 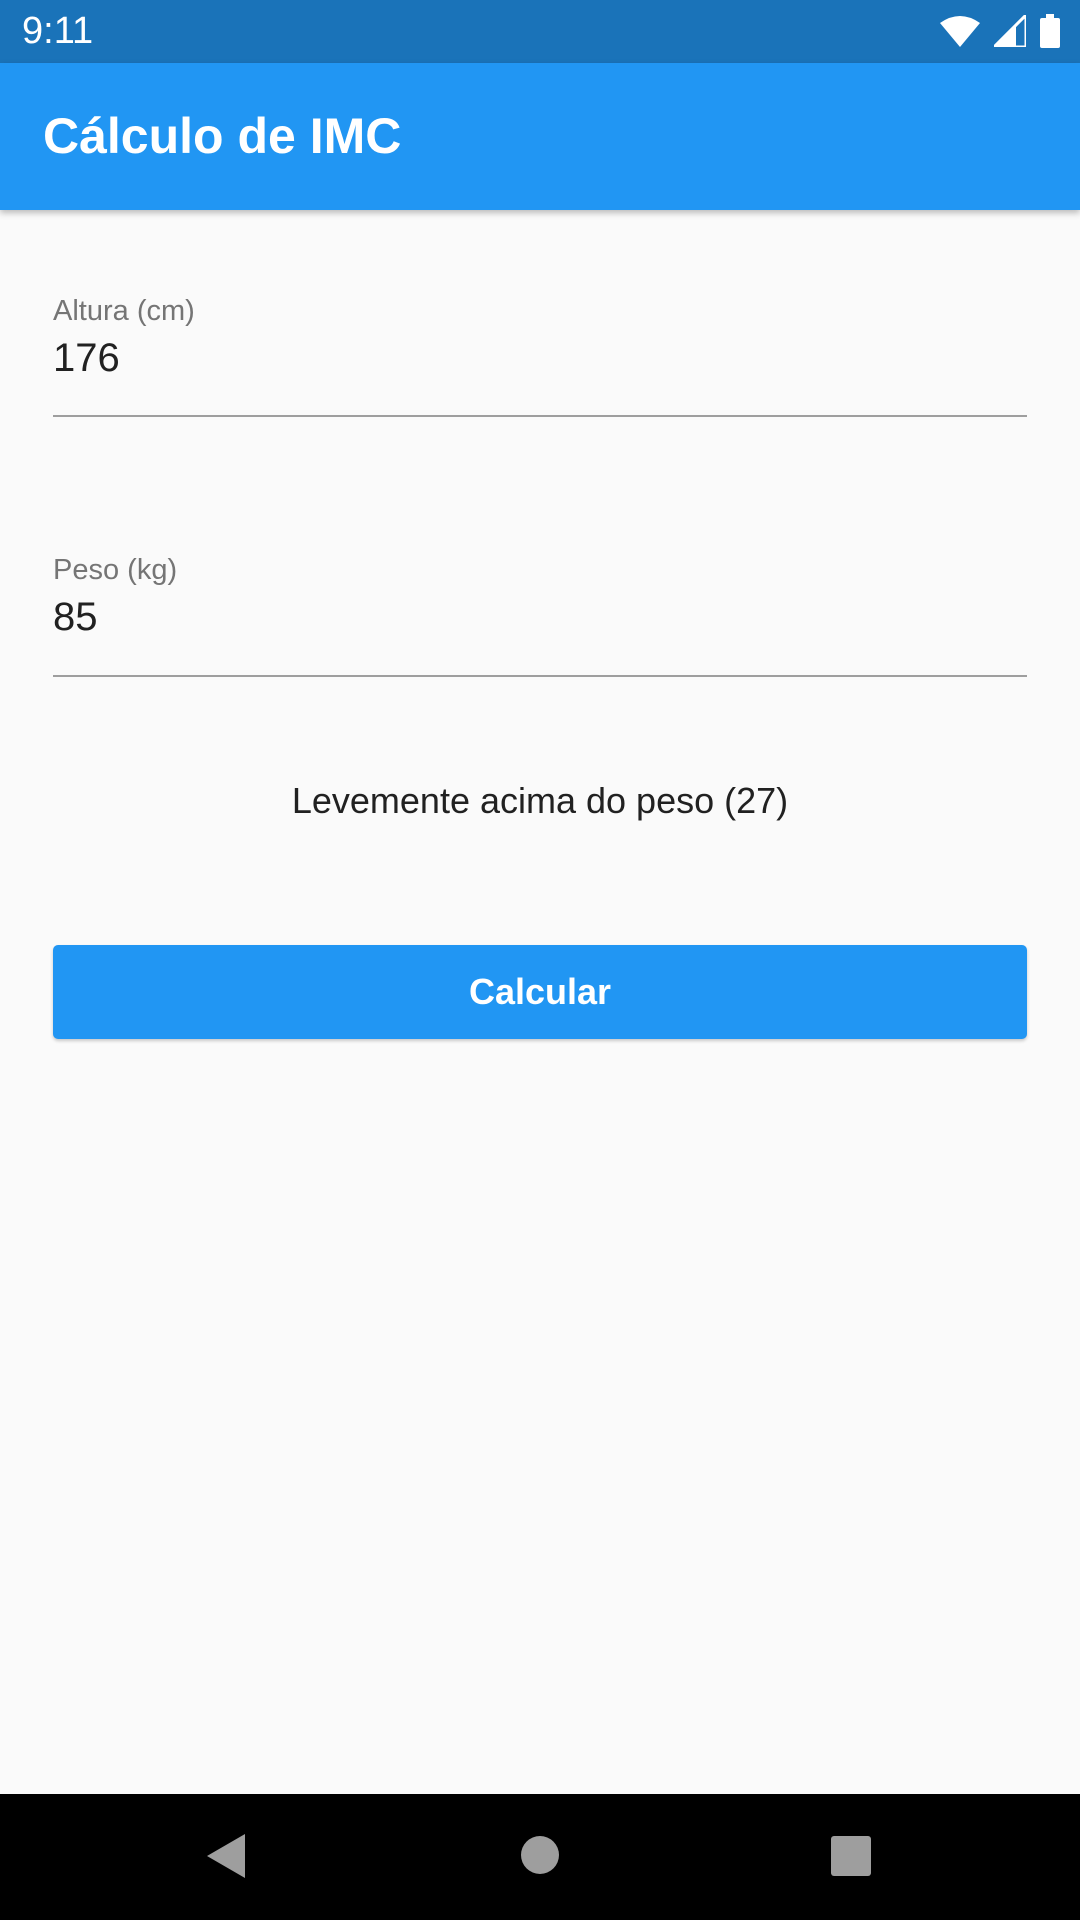 What do you see at coordinates (851, 1856) in the screenshot?
I see `recents-icon` at bounding box center [851, 1856].